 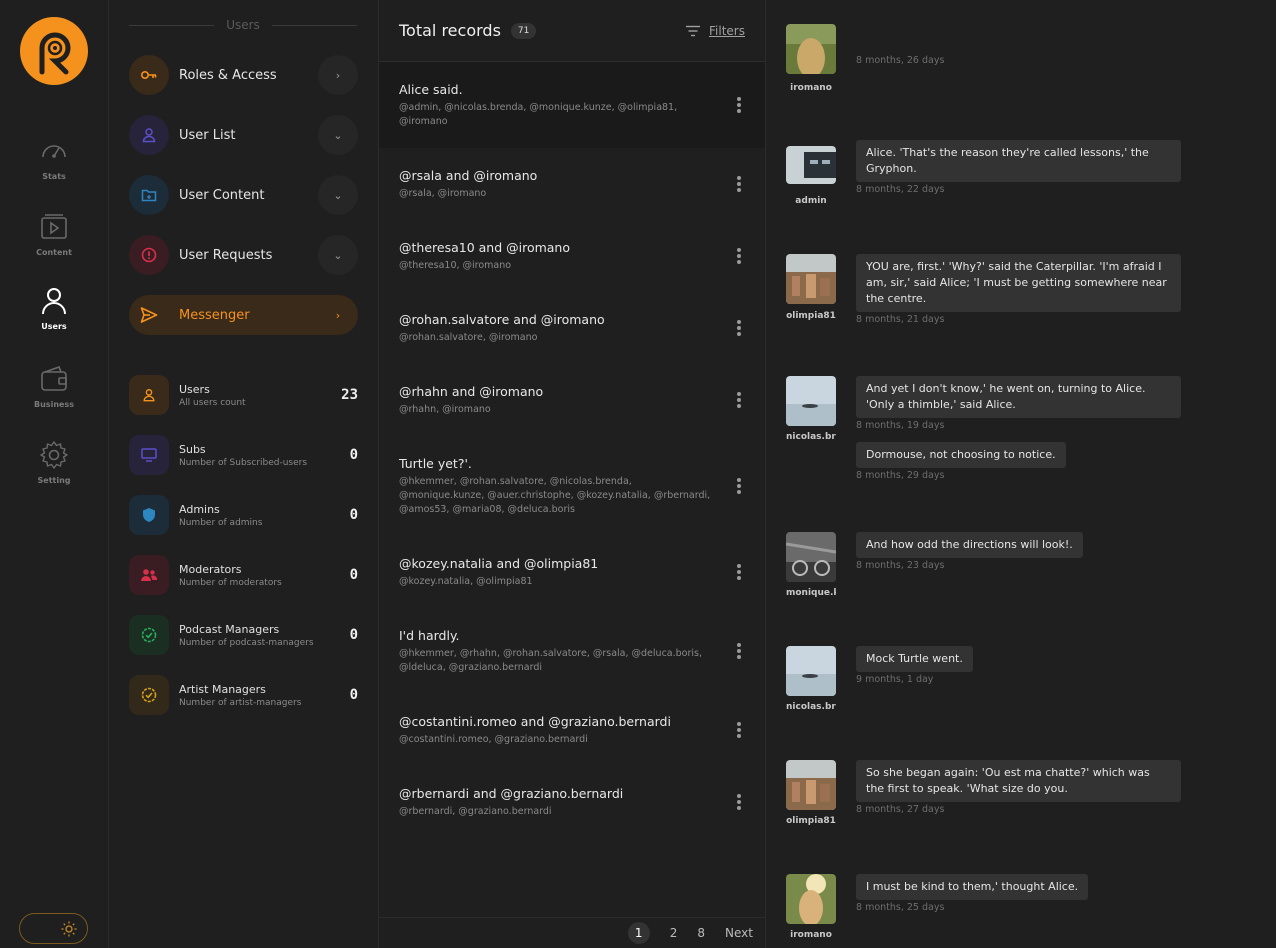 I want to click on records-count-badge: 71, so click(x=523, y=30).